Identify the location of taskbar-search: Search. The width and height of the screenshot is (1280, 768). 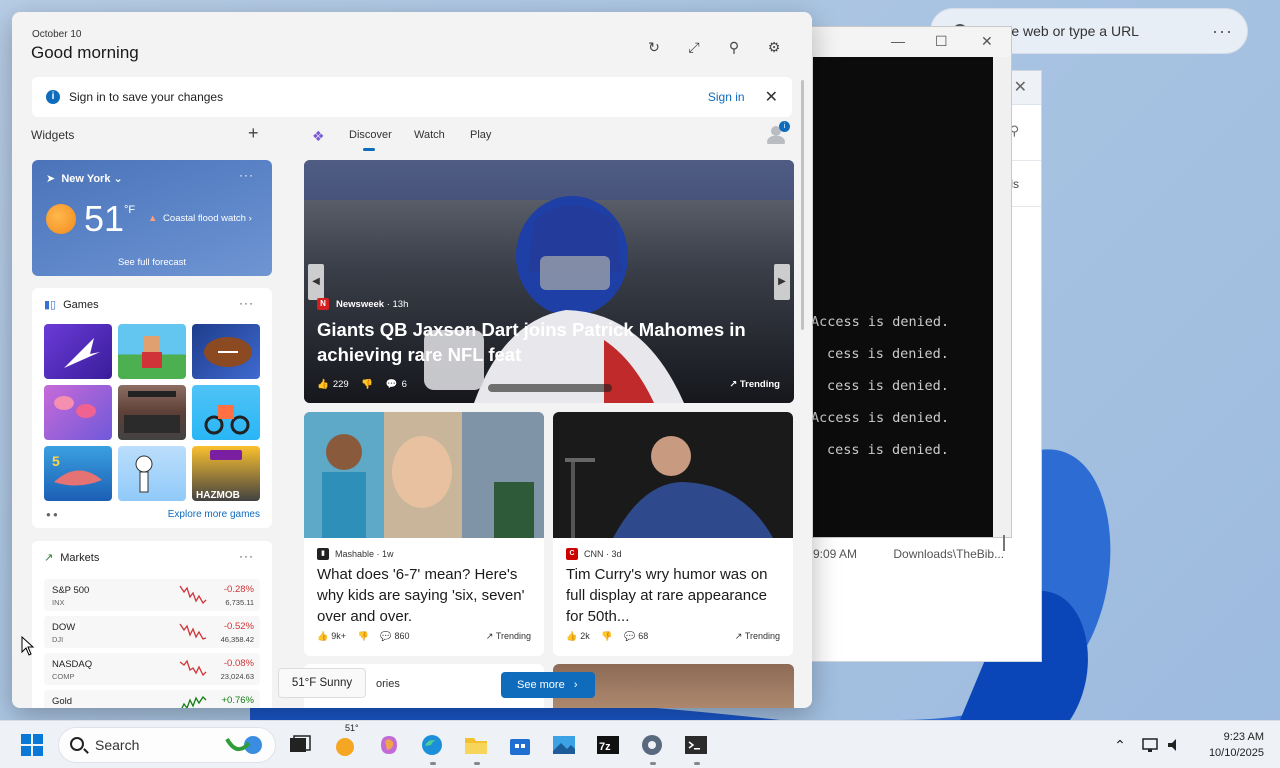
(167, 745).